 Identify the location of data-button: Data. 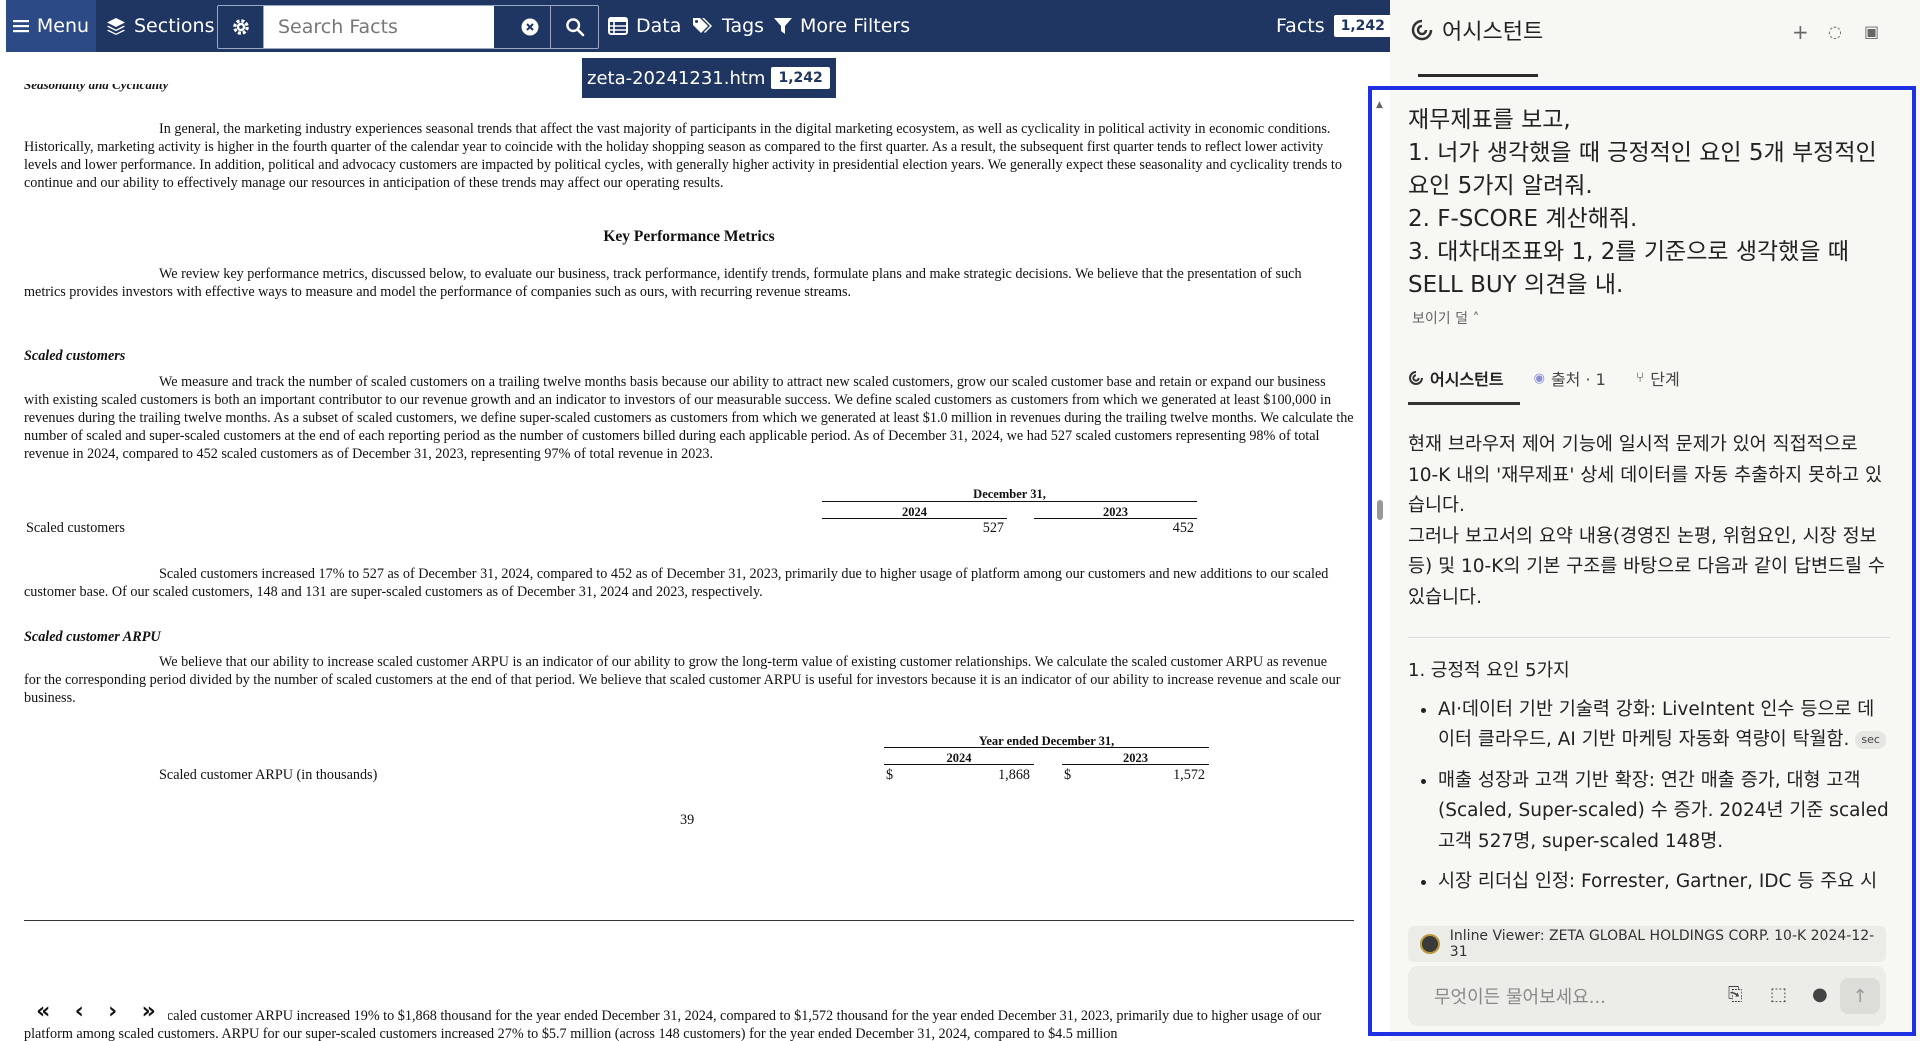
(644, 26).